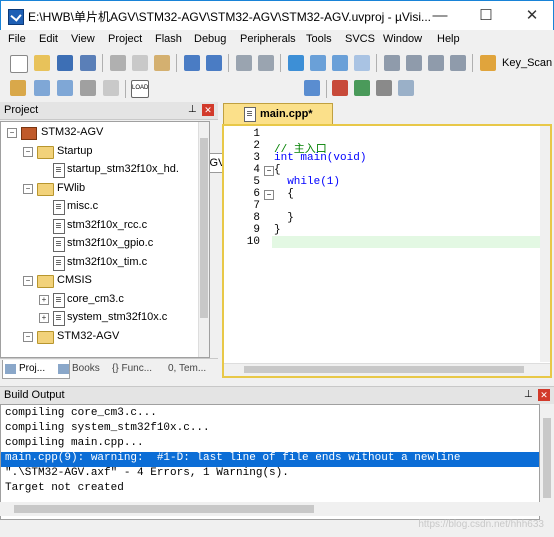 This screenshot has height=537, width=554. What do you see at coordinates (362, 88) in the screenshot?
I see `manage-rte-icon` at bounding box center [362, 88].